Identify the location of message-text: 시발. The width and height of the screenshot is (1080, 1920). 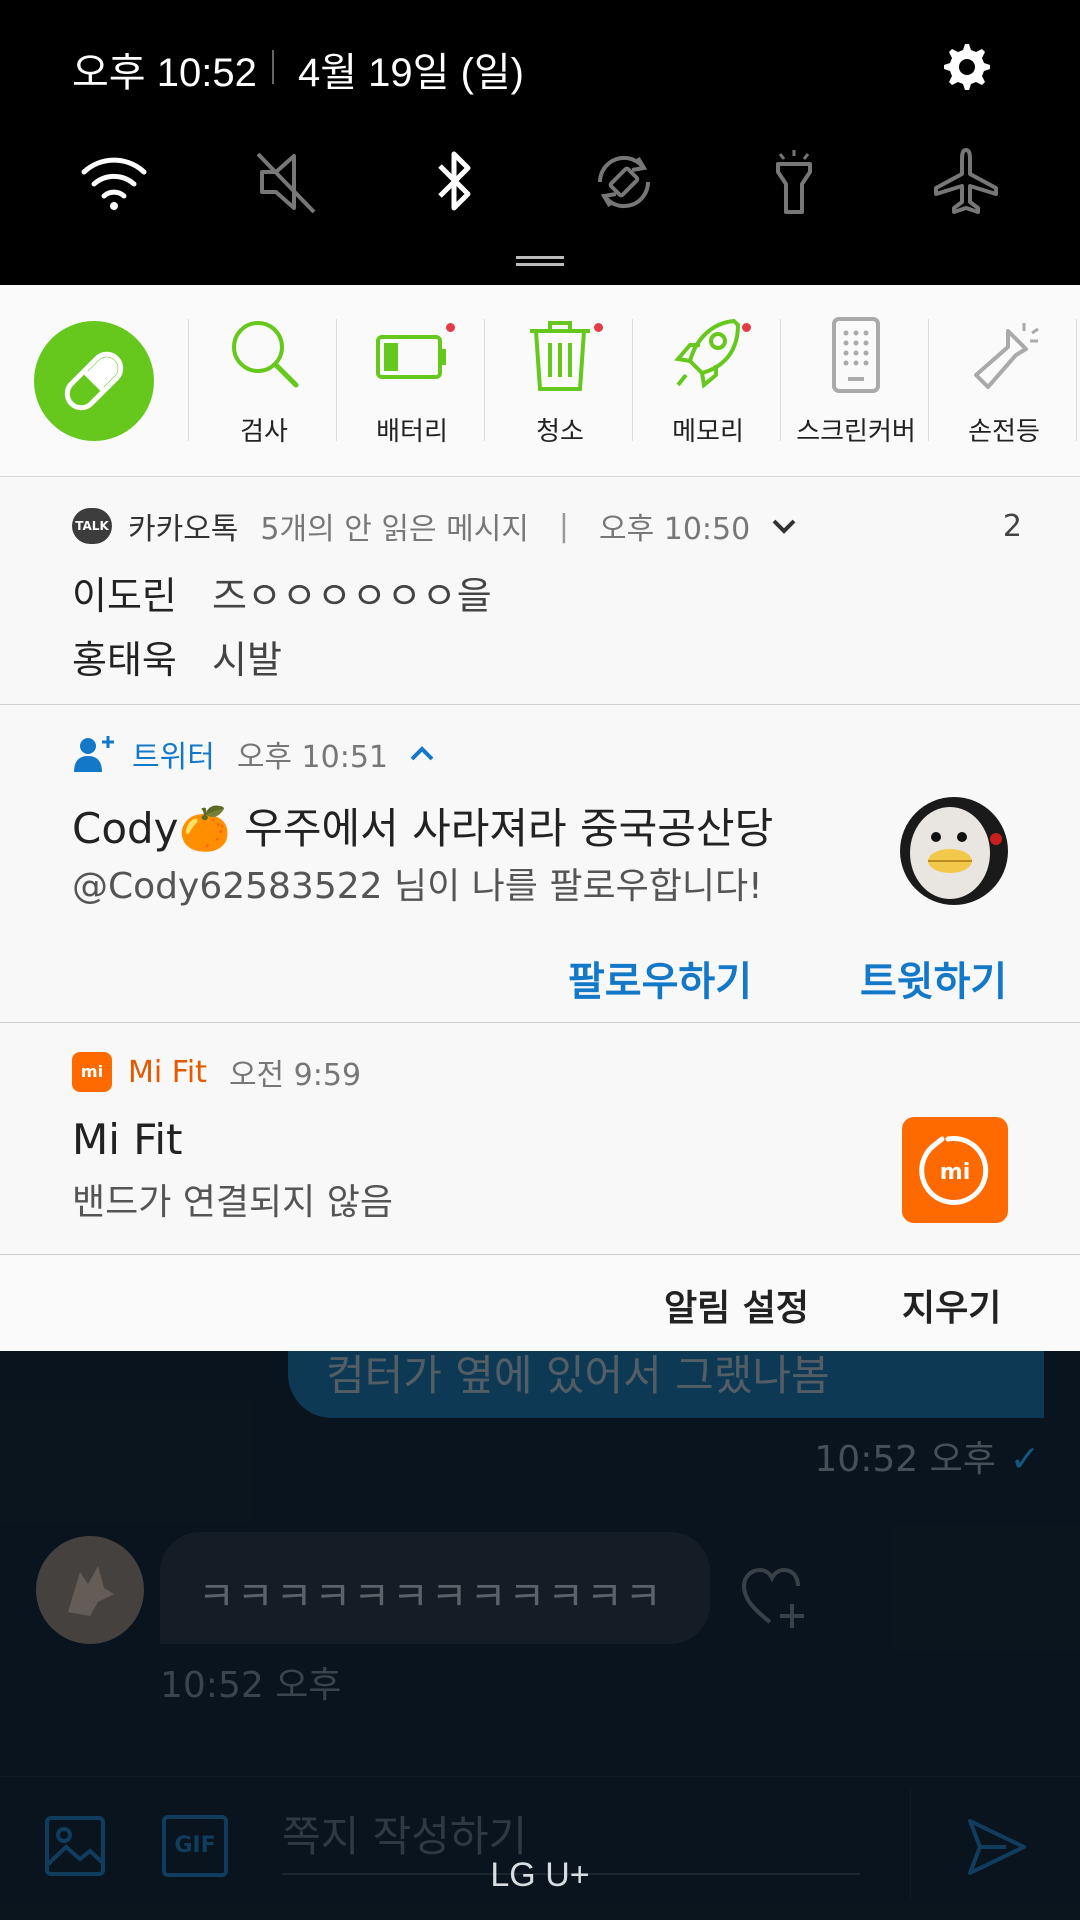
(247, 660).